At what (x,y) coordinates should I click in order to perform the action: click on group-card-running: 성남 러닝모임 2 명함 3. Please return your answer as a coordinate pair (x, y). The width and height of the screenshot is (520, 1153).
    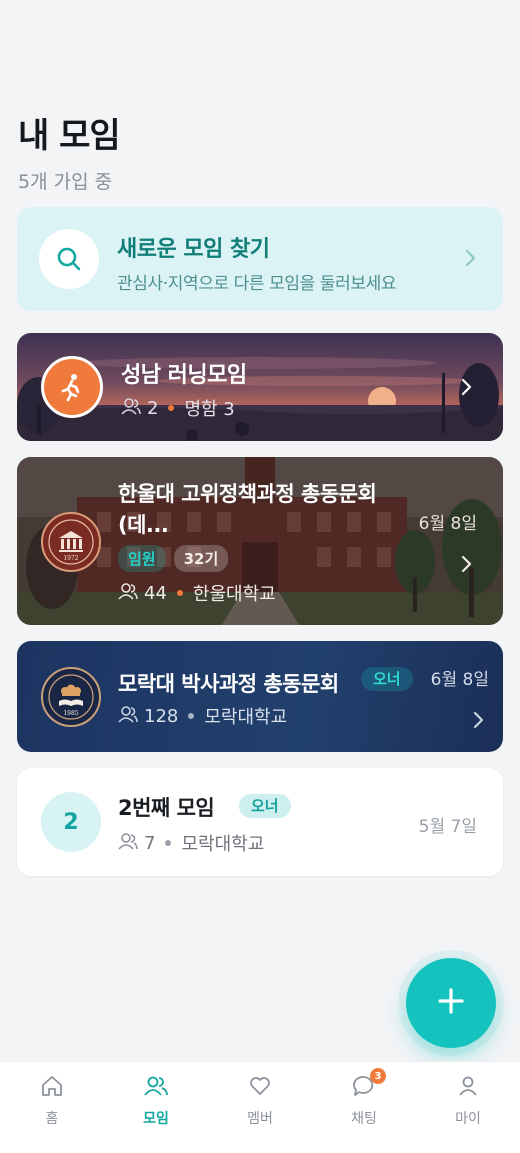
    Looking at the image, I should click on (260, 387).